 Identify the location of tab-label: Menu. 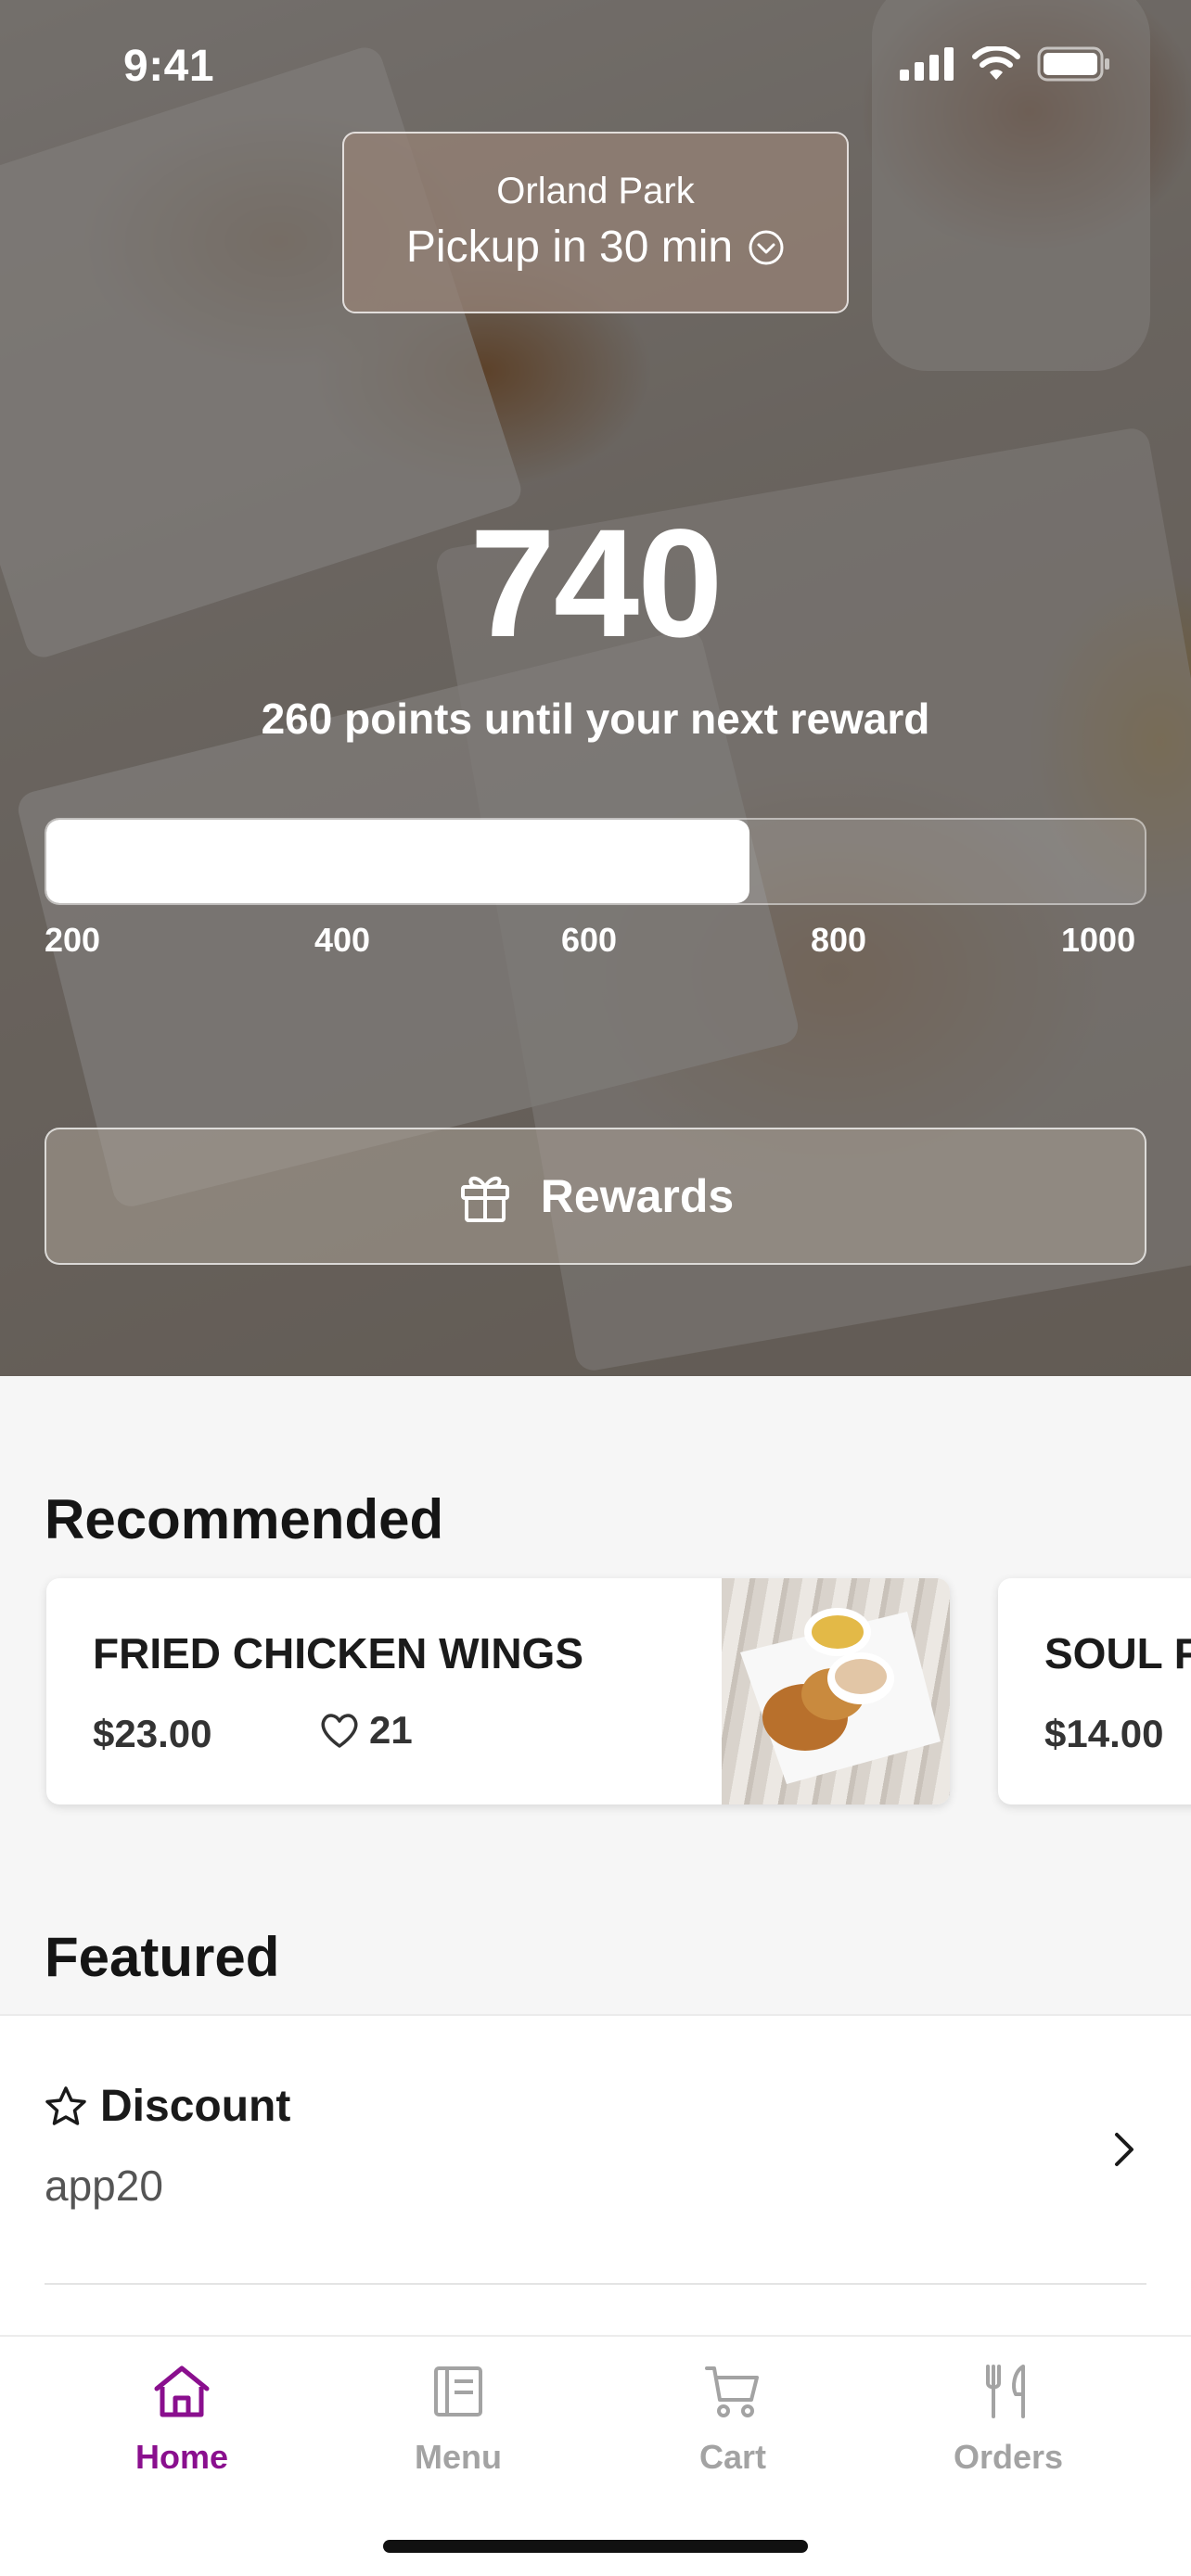
(458, 2457).